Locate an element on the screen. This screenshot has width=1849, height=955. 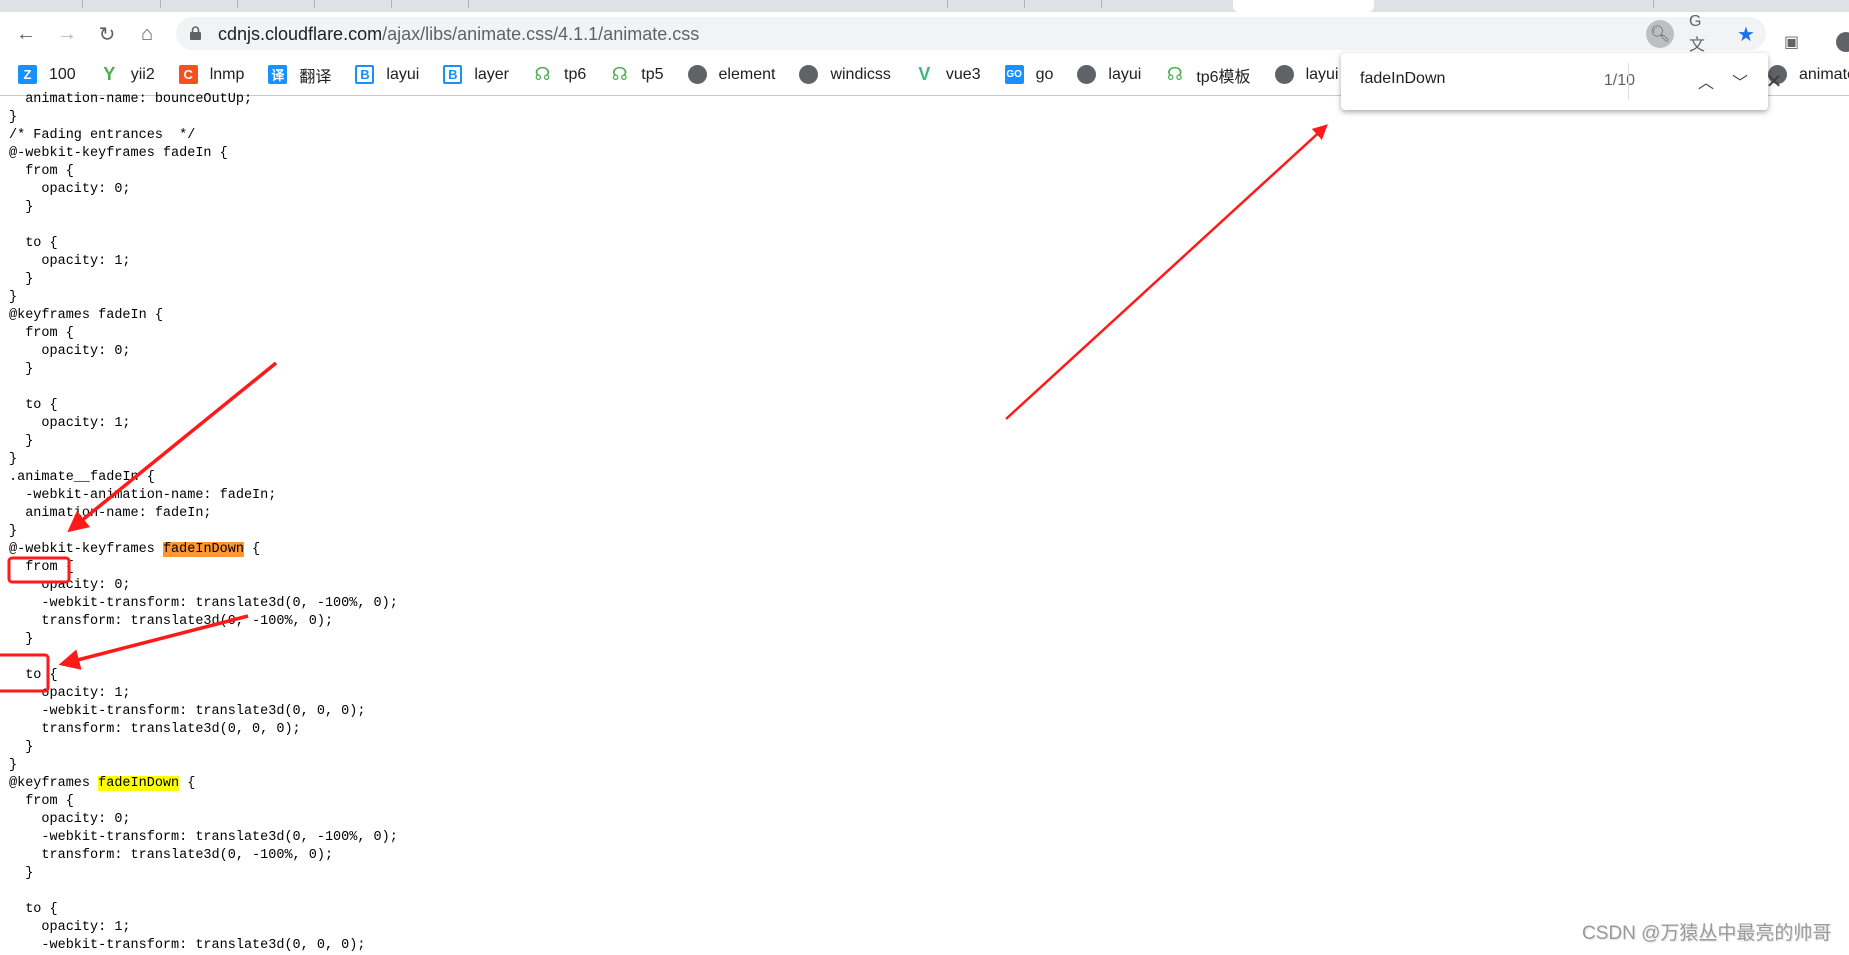
bookmark-item: Blayer is located at coordinates (476, 74).